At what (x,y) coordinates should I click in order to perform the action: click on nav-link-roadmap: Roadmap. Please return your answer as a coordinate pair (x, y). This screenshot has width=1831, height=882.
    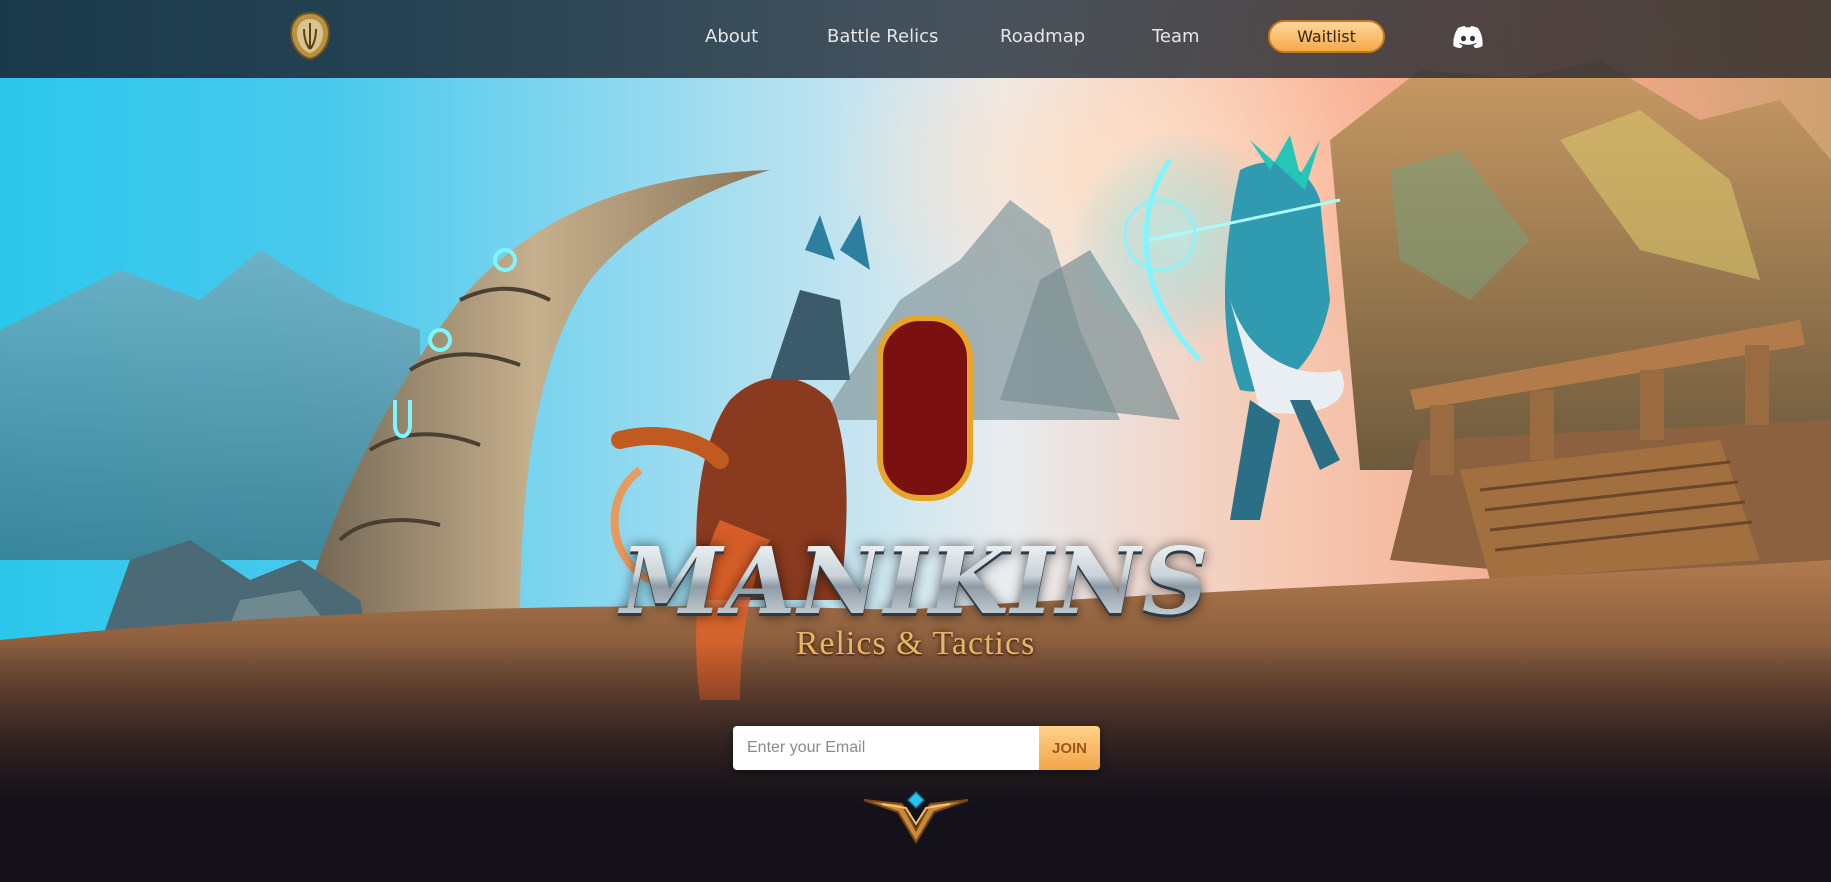
    Looking at the image, I should click on (1042, 36).